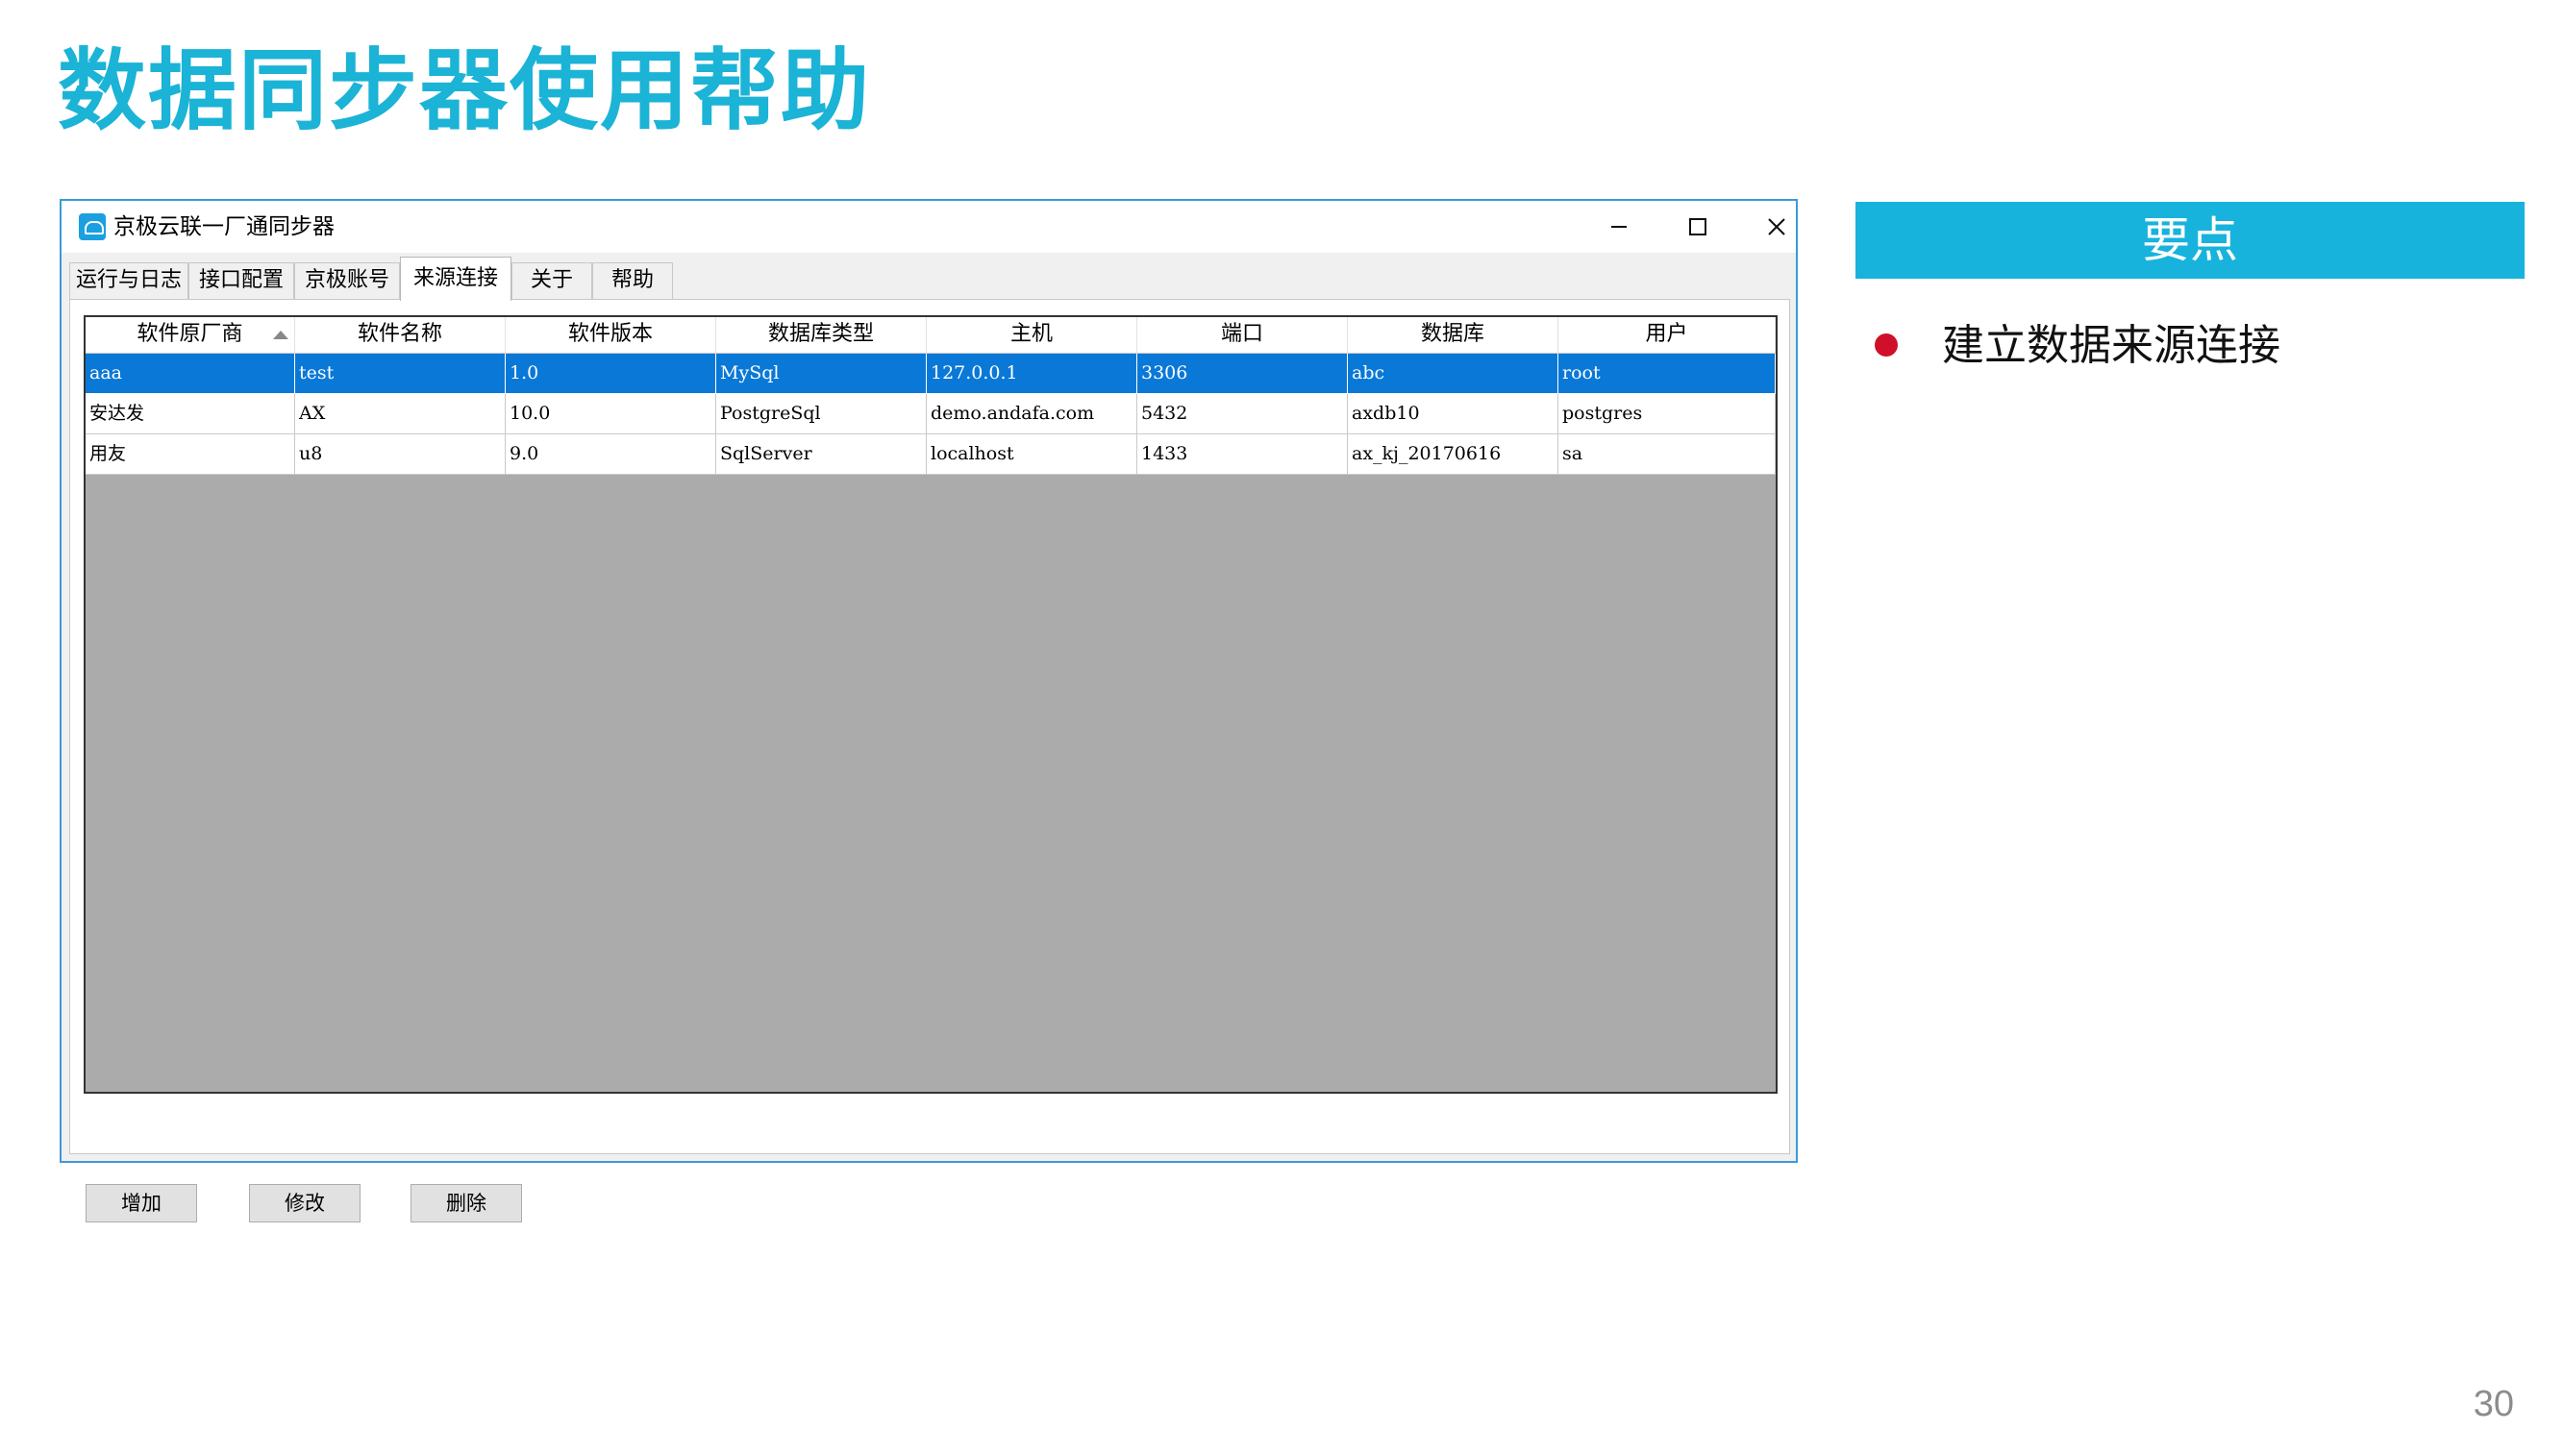  Describe the element at coordinates (241, 280) in the screenshot. I see `tab-interface-config: 接口配置` at that location.